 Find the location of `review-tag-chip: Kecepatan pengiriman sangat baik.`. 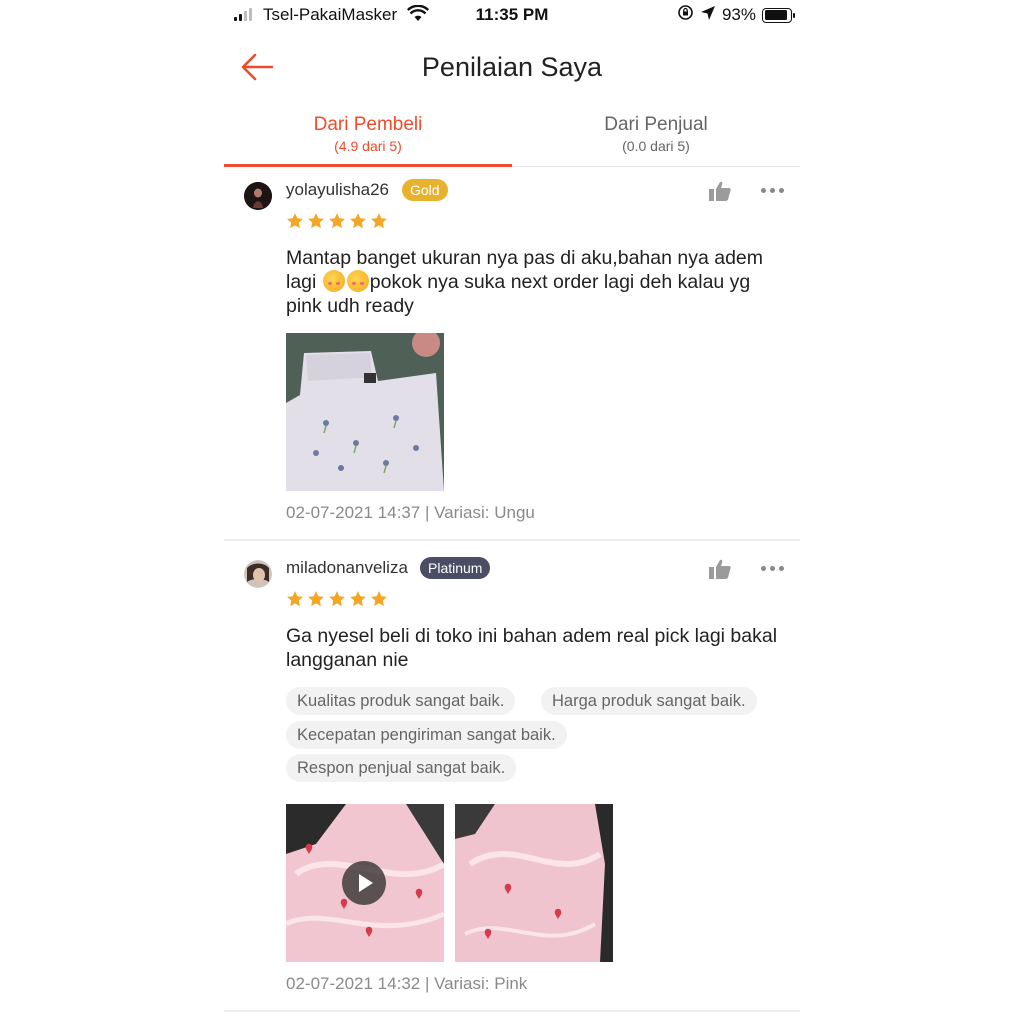

review-tag-chip: Kecepatan pengiriman sangat baik. is located at coordinates (426, 735).